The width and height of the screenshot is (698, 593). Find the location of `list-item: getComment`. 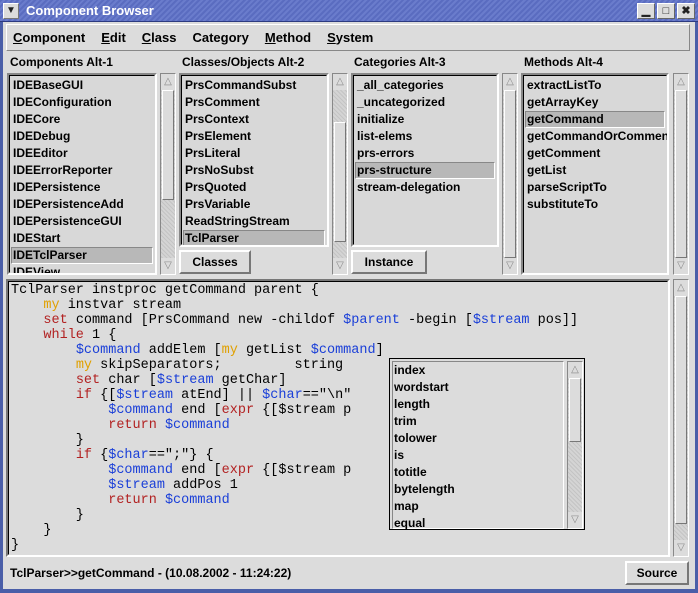

list-item: getComment is located at coordinates (595, 153).